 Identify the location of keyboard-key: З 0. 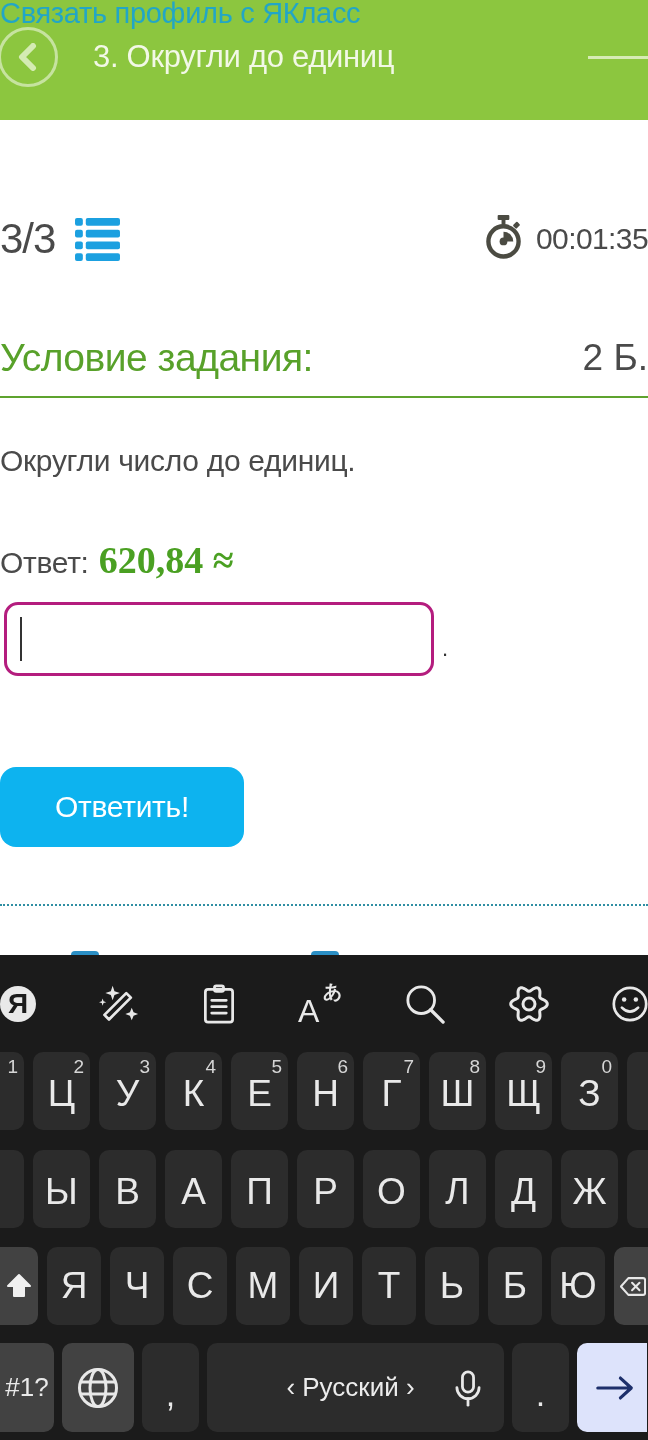
(589, 1091).